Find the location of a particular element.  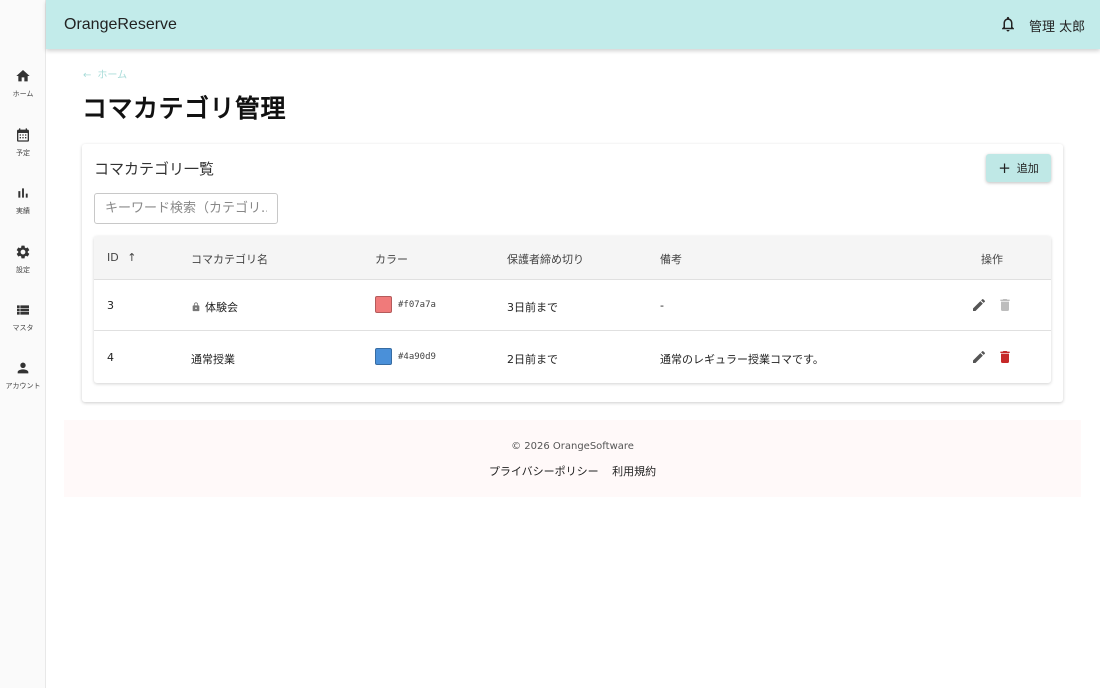

back-arrow-icon: ← is located at coordinates (87, 75).